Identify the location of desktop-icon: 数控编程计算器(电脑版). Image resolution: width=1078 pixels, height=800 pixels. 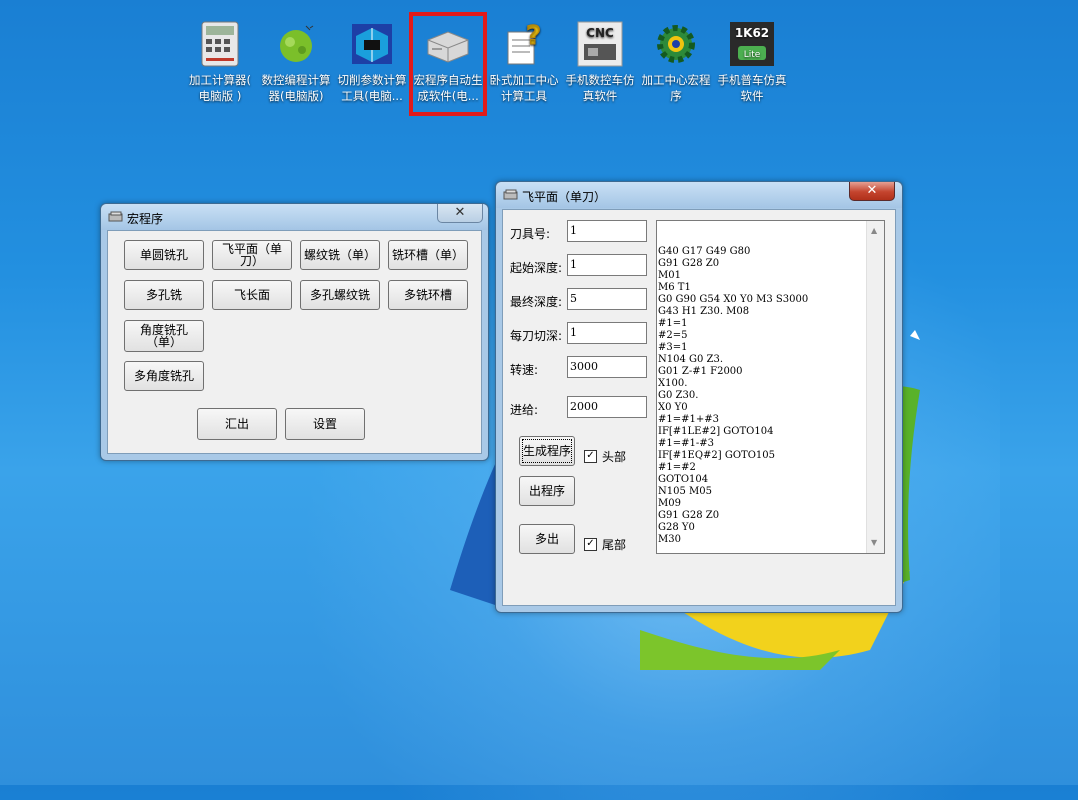
(296, 62).